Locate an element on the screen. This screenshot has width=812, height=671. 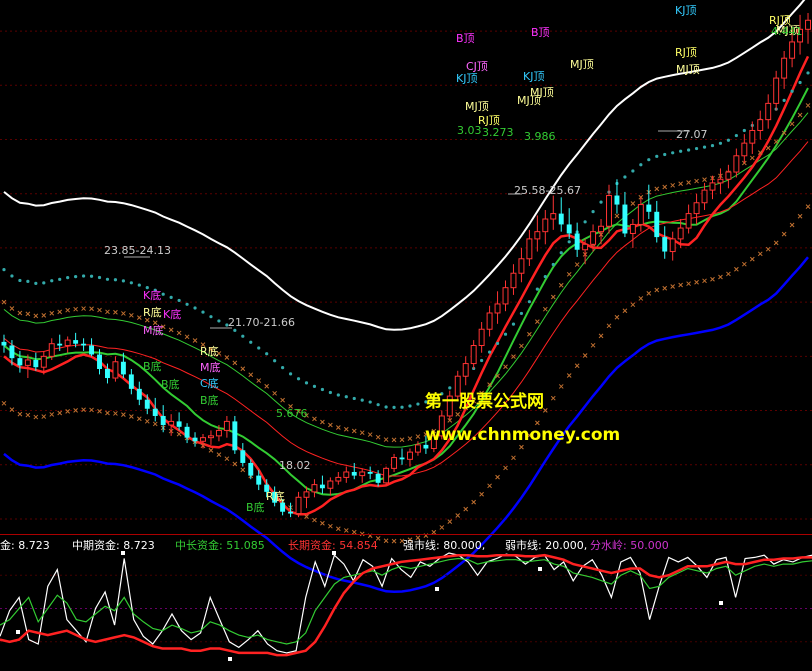
signal-label: R底 is located at coordinates (275, 496).